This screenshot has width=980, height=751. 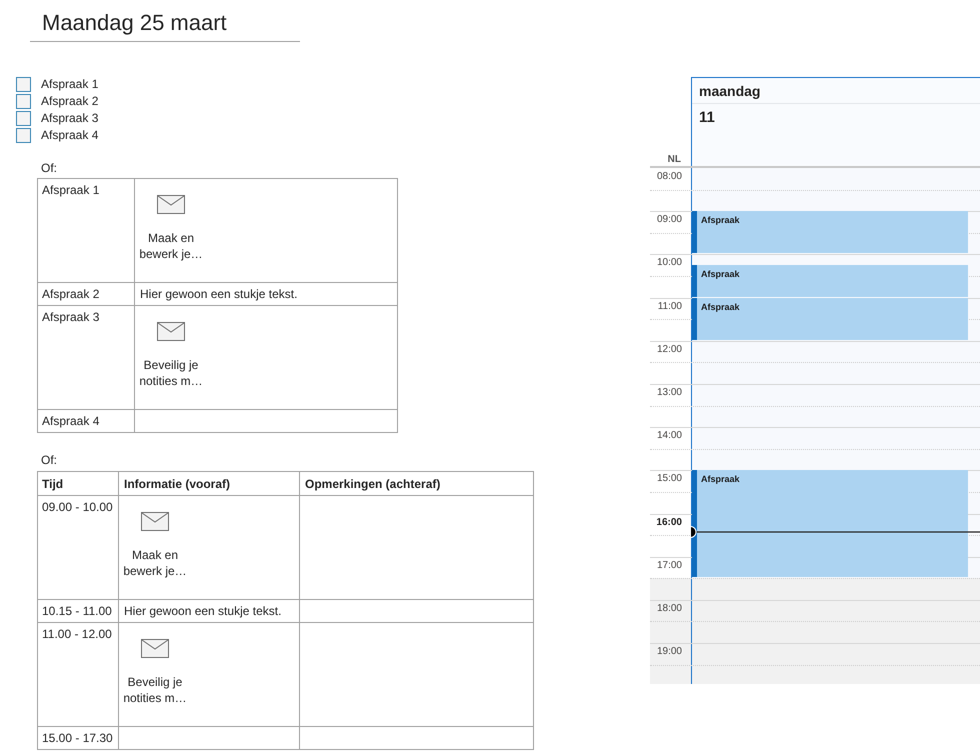 What do you see at coordinates (86, 231) in the screenshot?
I see `table-cell: Afspraak 1` at bounding box center [86, 231].